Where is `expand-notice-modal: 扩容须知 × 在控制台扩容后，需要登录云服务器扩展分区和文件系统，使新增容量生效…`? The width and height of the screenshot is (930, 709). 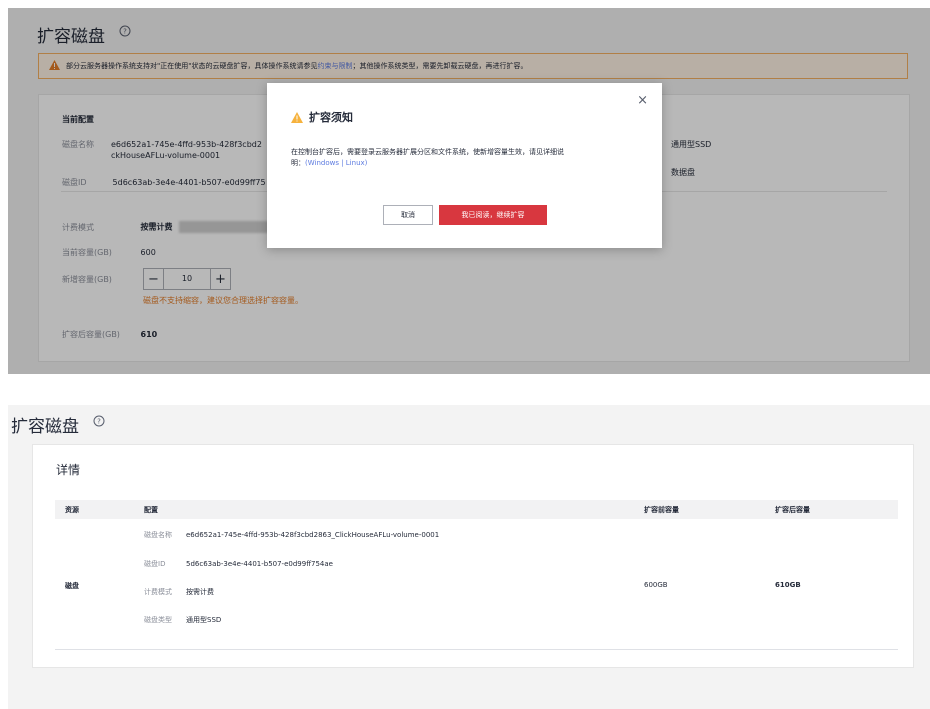
expand-notice-modal: 扩容须知 × 在控制台扩容后，需要登录云服务器扩展分区和文件系统，使新增容量生效… is located at coordinates (464, 165).